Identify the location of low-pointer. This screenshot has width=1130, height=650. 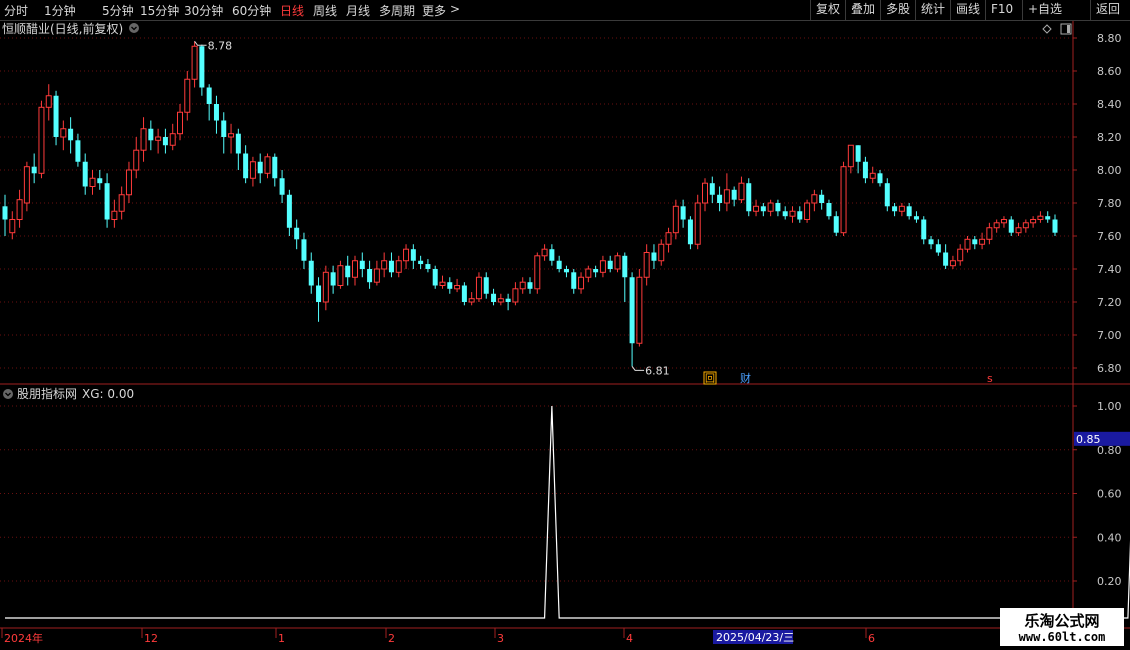
(638, 368).